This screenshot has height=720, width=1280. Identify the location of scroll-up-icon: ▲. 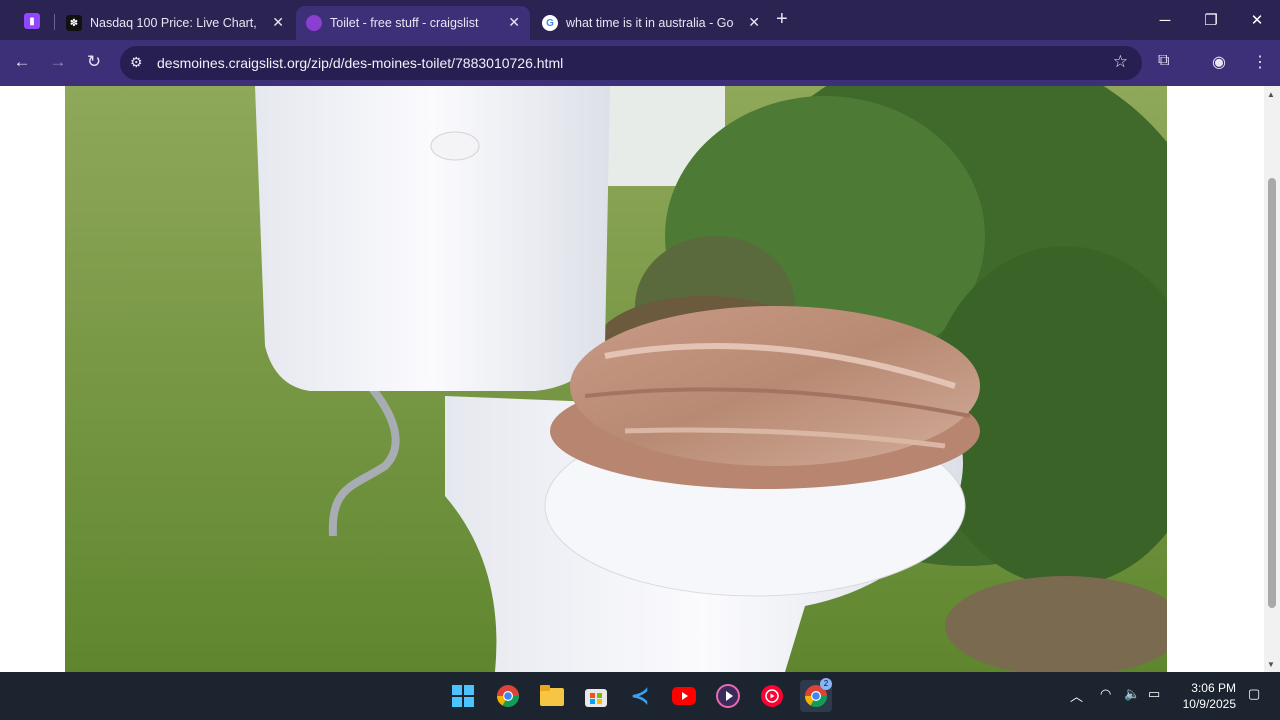
(1271, 94).